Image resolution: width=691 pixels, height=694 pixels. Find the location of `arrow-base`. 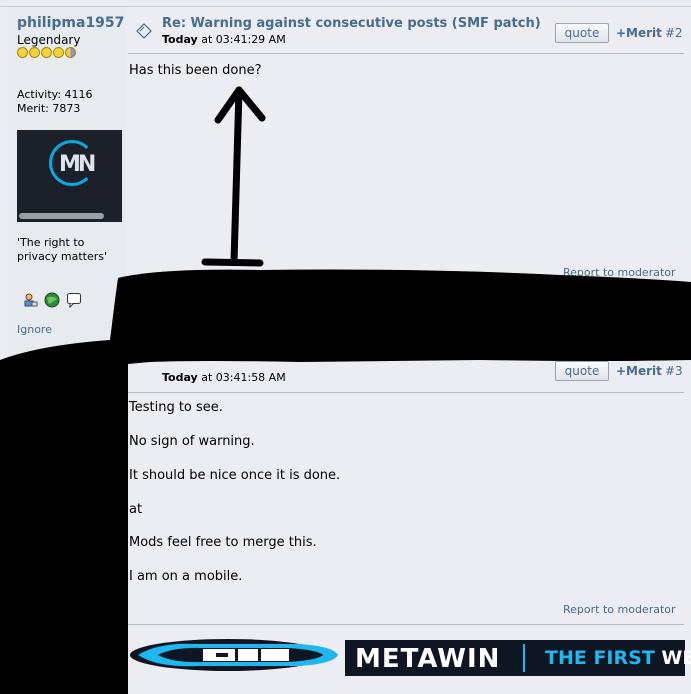

arrow-base is located at coordinates (232, 262).